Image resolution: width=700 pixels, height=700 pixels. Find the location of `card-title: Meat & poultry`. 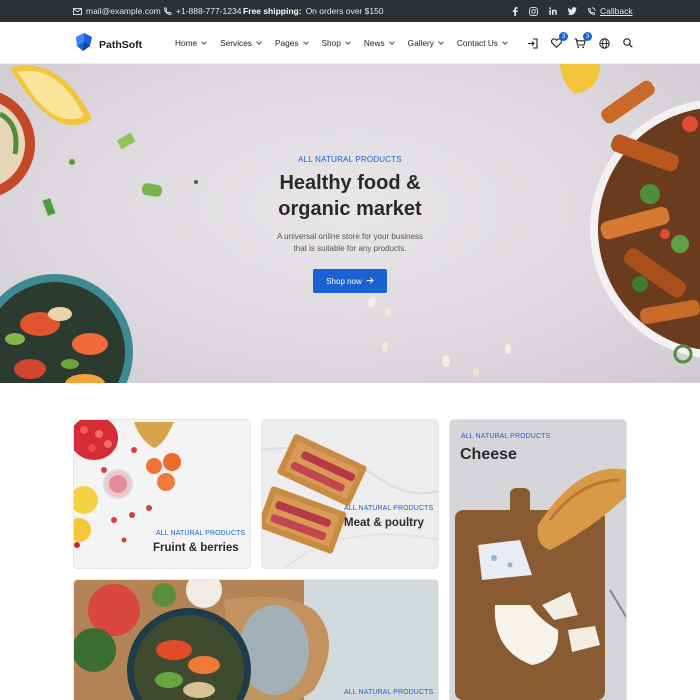

card-title: Meat & poultry is located at coordinates (384, 523).